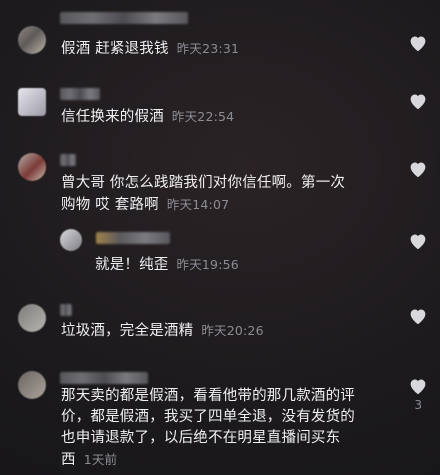 The width and height of the screenshot is (440, 475). What do you see at coordinates (208, 48) in the screenshot?
I see `comment-time: 昨天23:31` at bounding box center [208, 48].